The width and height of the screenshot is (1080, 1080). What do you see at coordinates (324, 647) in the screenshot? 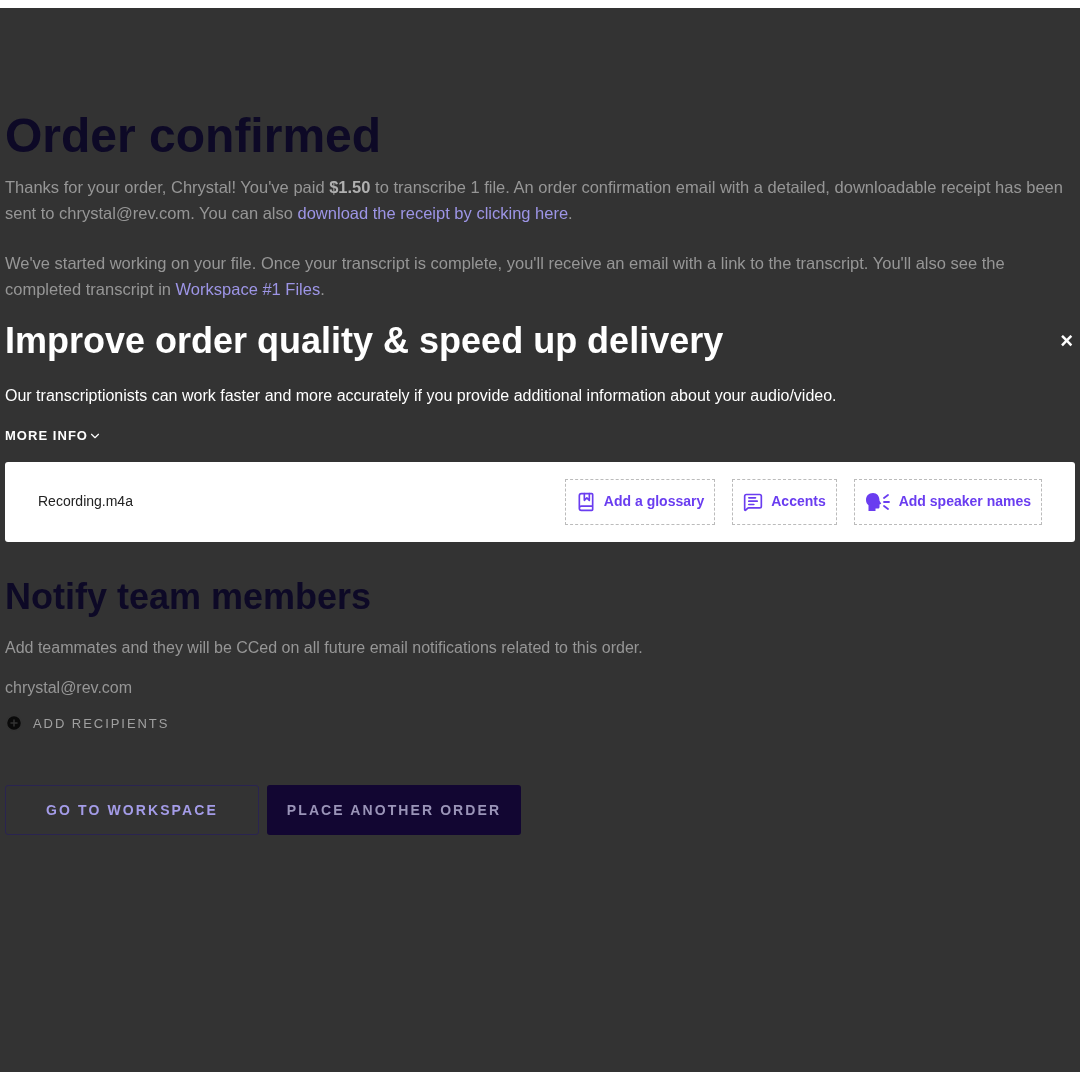
I see `section-description: Add teammates and they will be CCed on all future email notifications related to this order.` at bounding box center [324, 647].